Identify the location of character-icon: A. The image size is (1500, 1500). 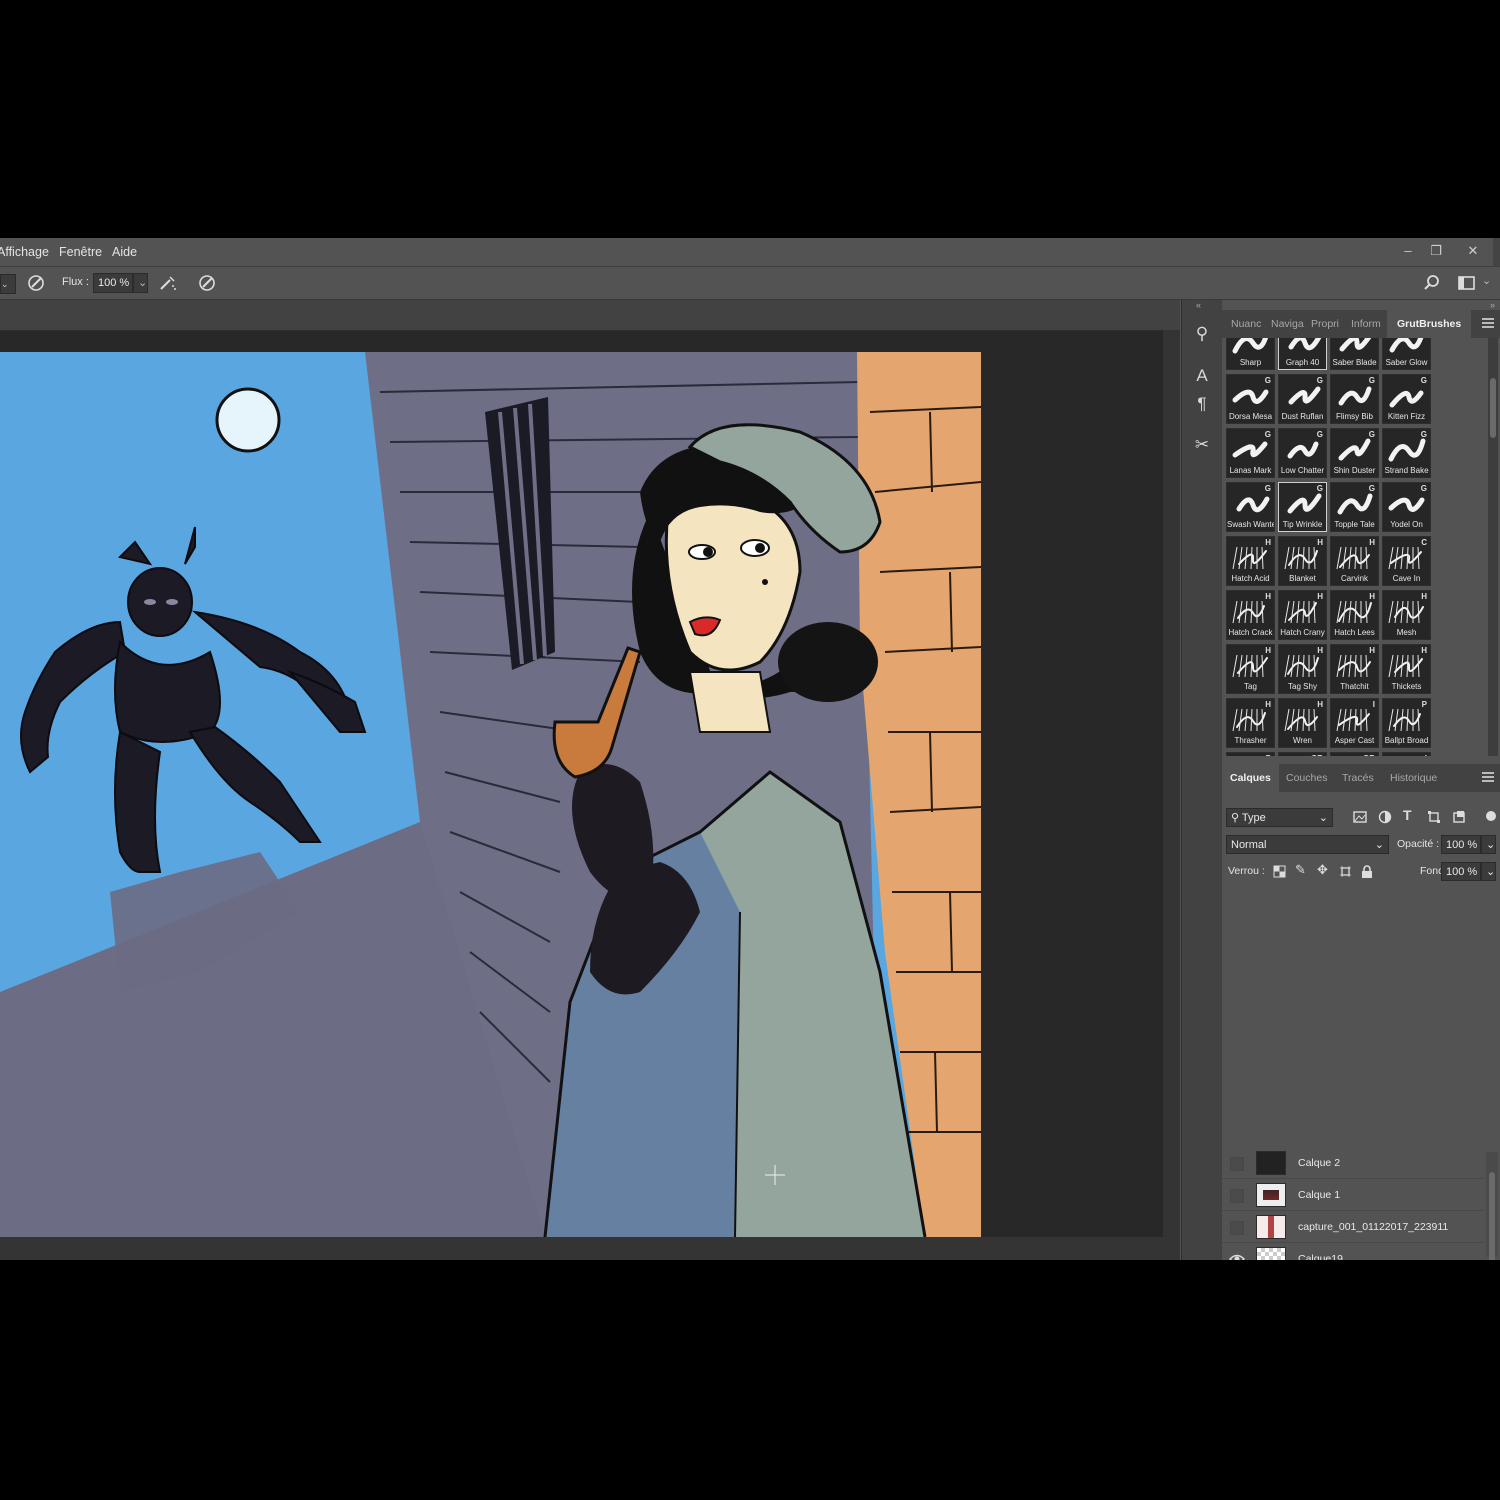
(1202, 376).